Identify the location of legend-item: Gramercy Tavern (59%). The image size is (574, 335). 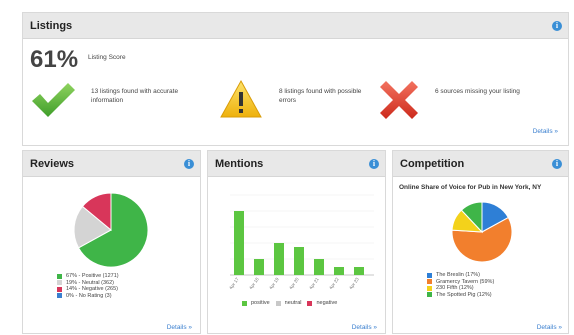
(460, 282).